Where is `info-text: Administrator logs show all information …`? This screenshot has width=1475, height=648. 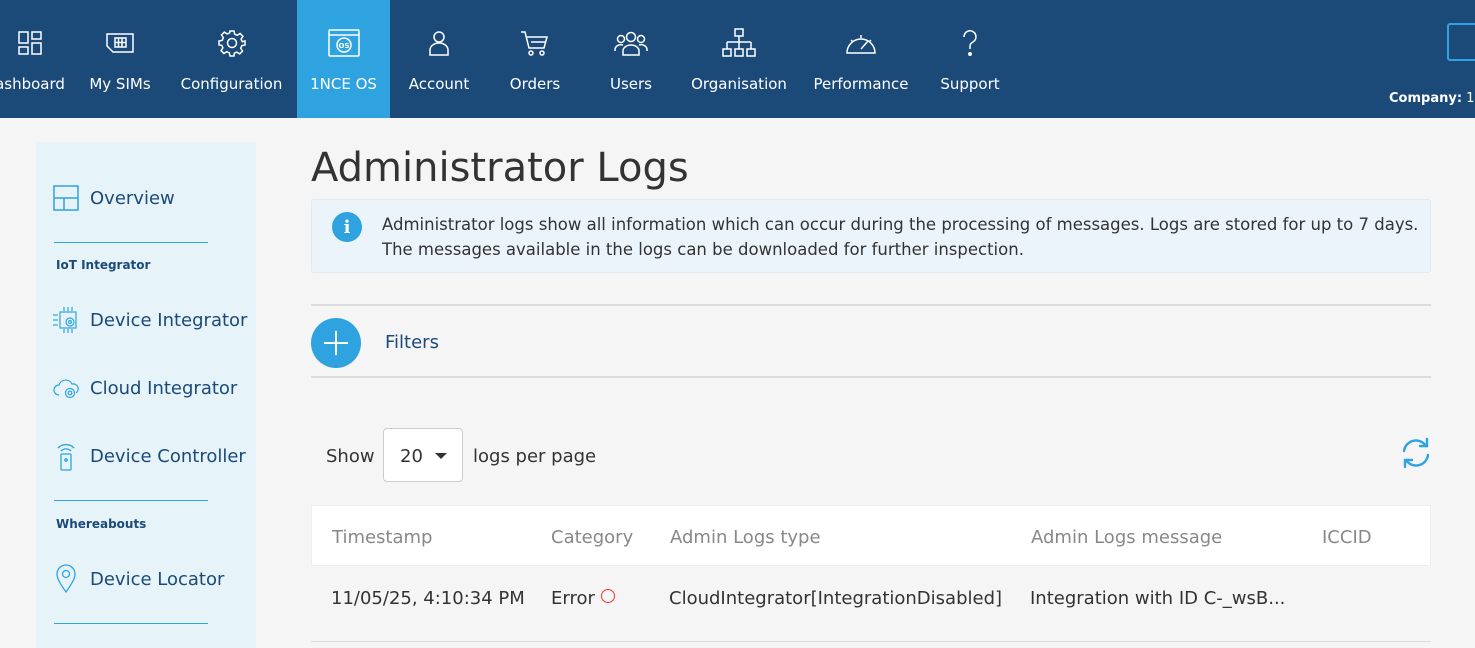
info-text: Administrator logs show all information … is located at coordinates (900, 237).